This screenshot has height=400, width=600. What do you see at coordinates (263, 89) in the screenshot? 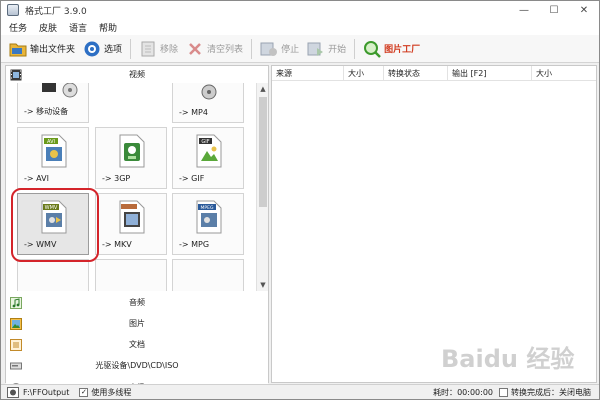
I see `scroll-up-arrow-icon: ▲` at bounding box center [263, 89].